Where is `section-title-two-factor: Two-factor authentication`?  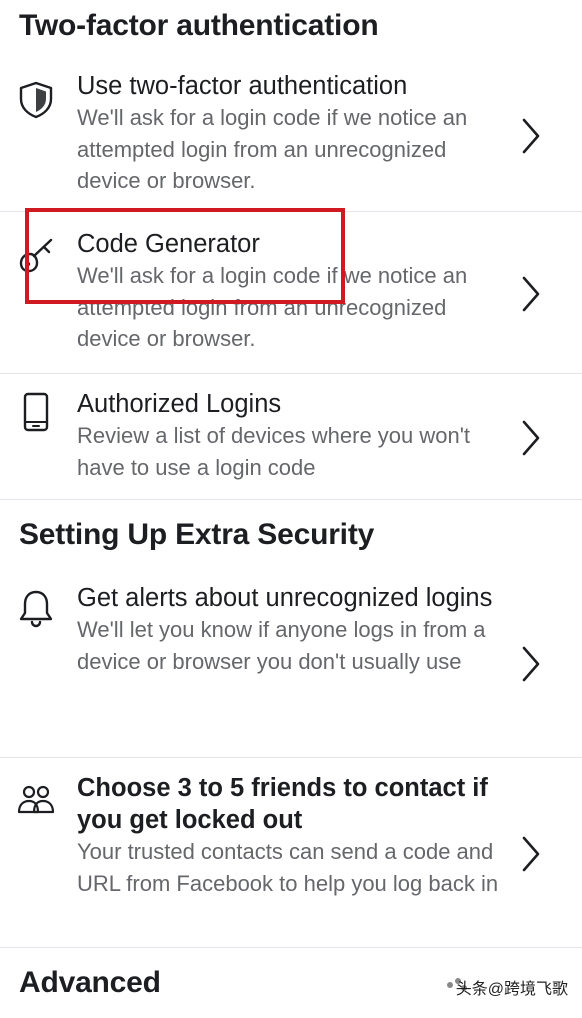
section-title-two-factor: Two-factor authentication is located at coordinates (199, 25).